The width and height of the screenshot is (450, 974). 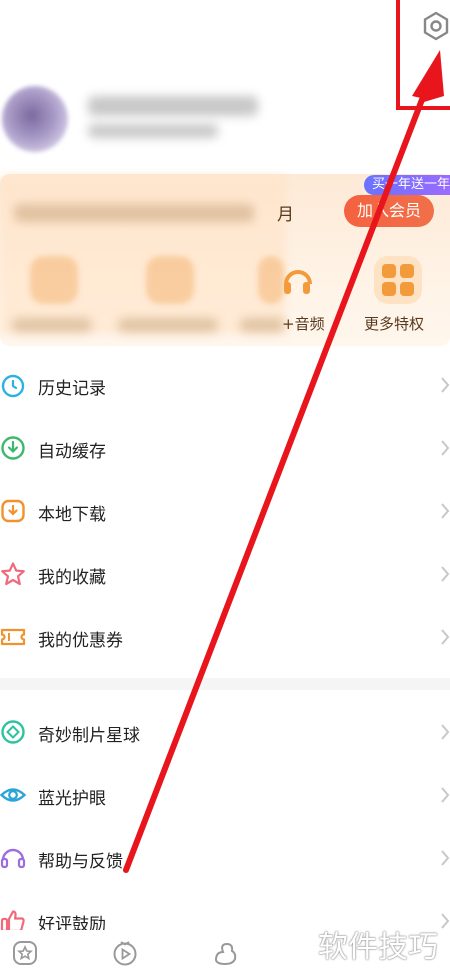 I want to click on section-divider, so click(x=225, y=684).